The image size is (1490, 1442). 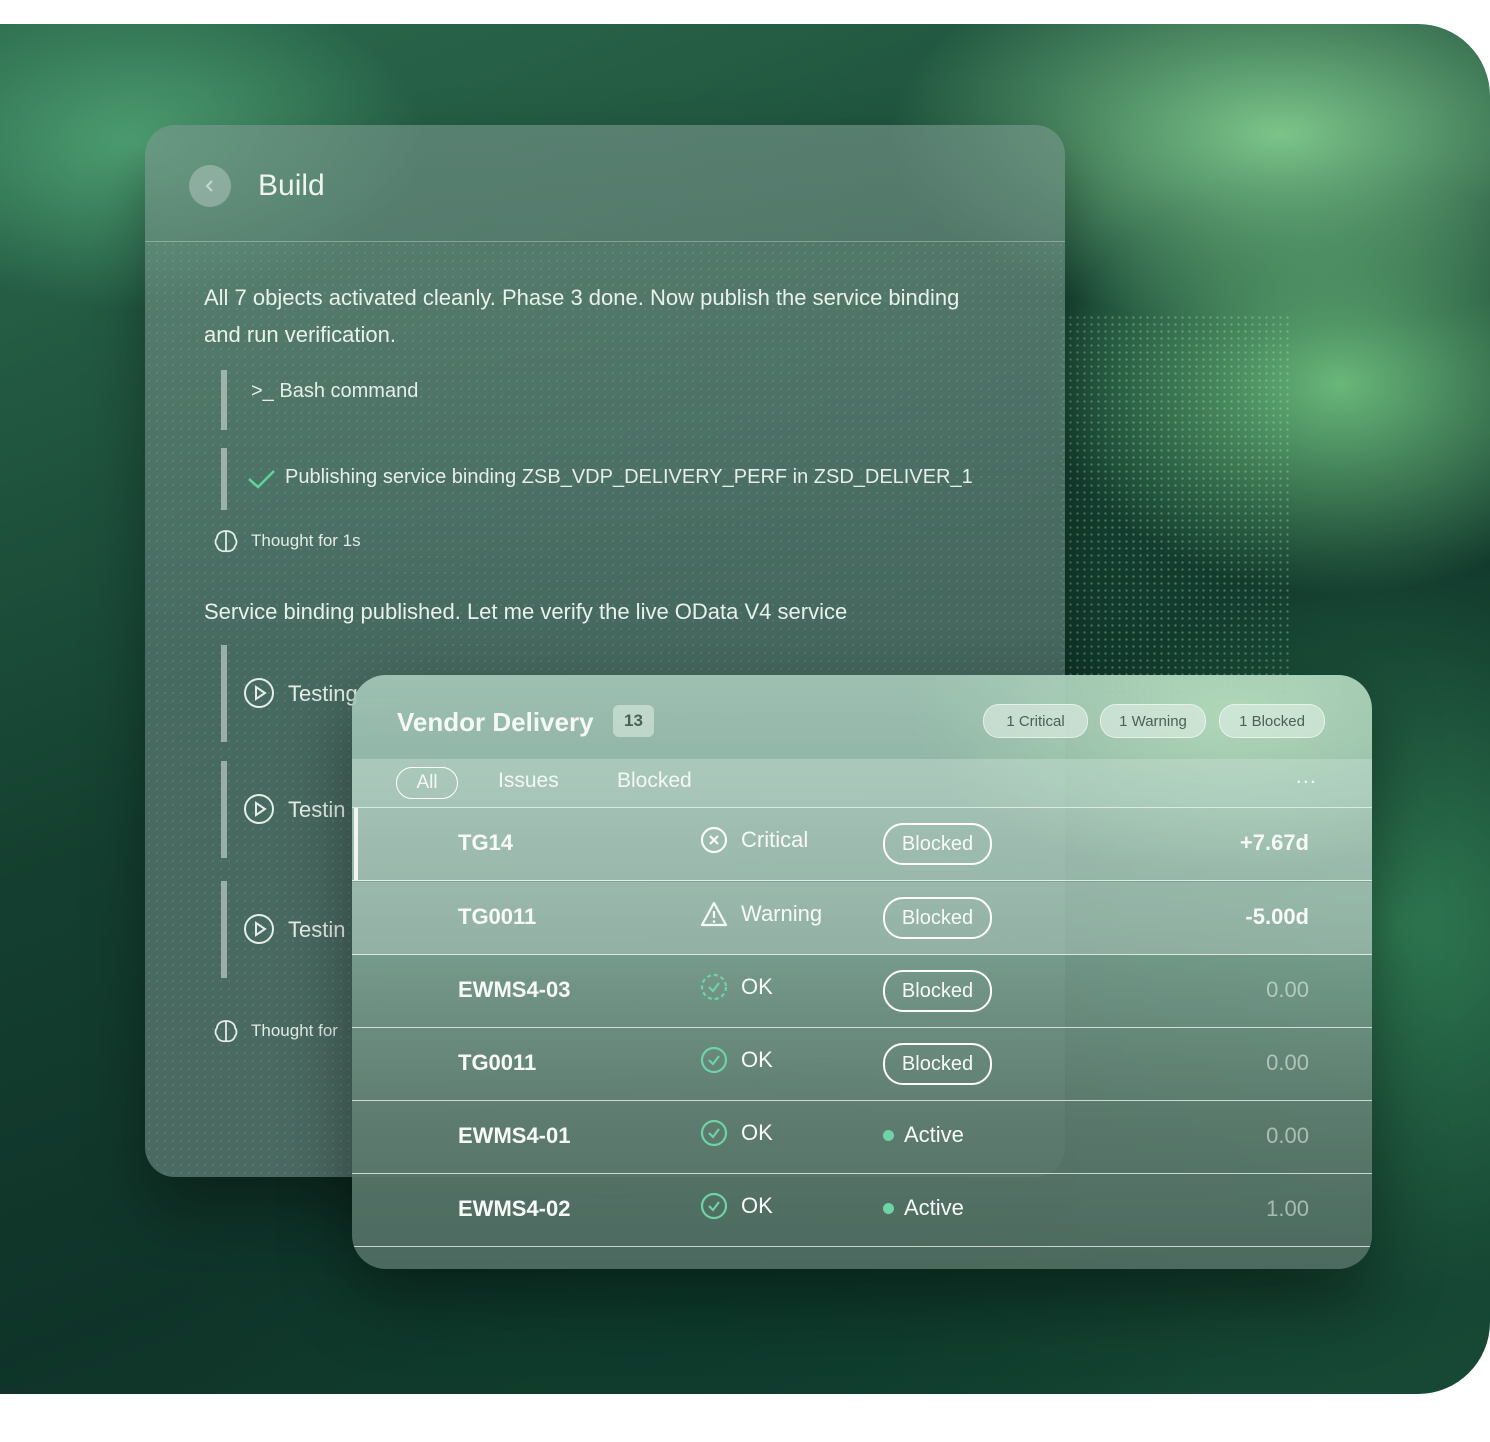 I want to click on chevron-left-icon, so click(x=209, y=186).